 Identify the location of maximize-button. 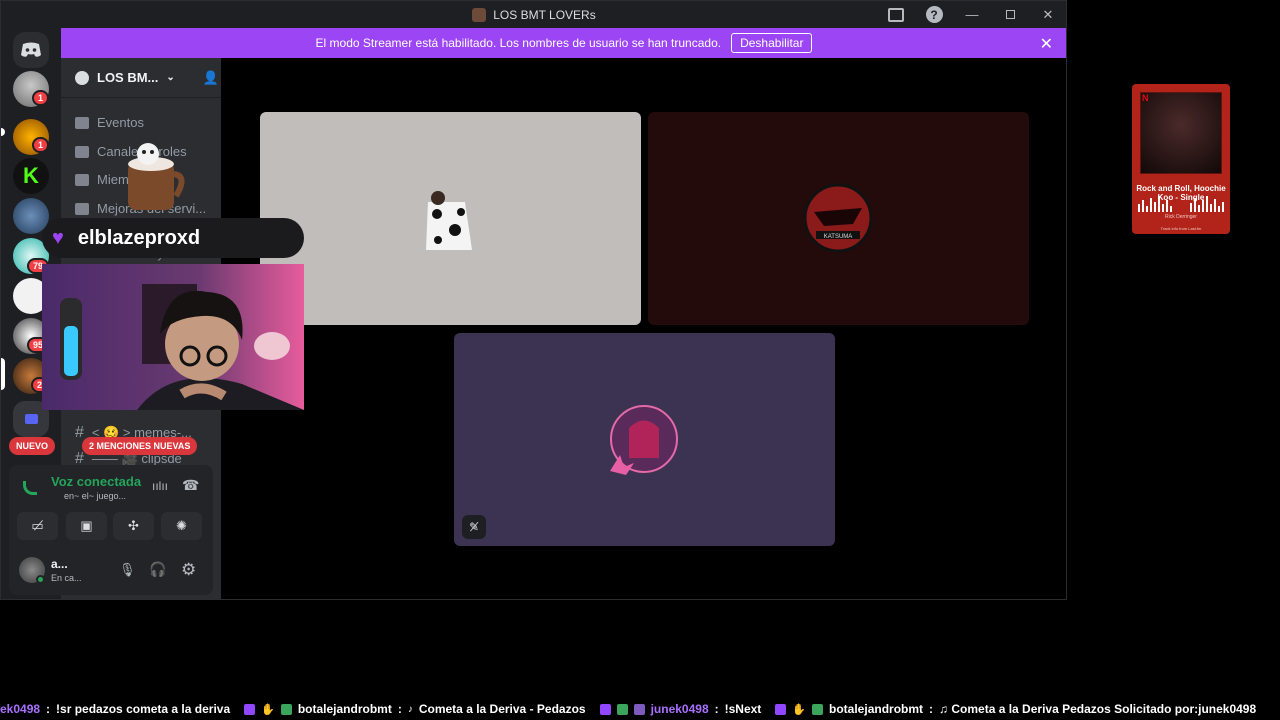
(1010, 14).